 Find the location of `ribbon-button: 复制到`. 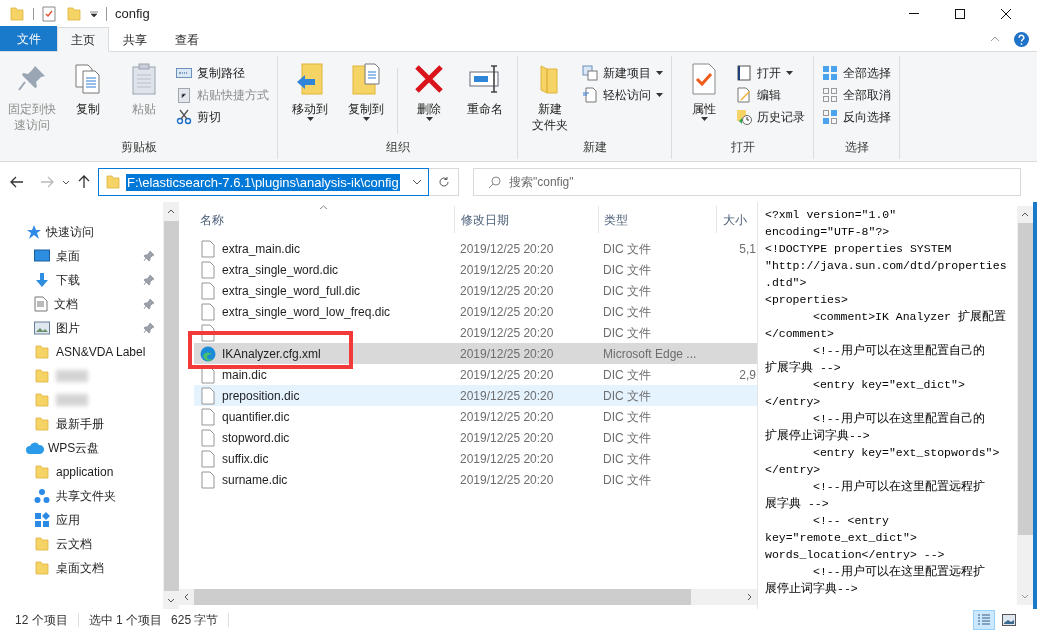

ribbon-button: 复制到 is located at coordinates (366, 97).